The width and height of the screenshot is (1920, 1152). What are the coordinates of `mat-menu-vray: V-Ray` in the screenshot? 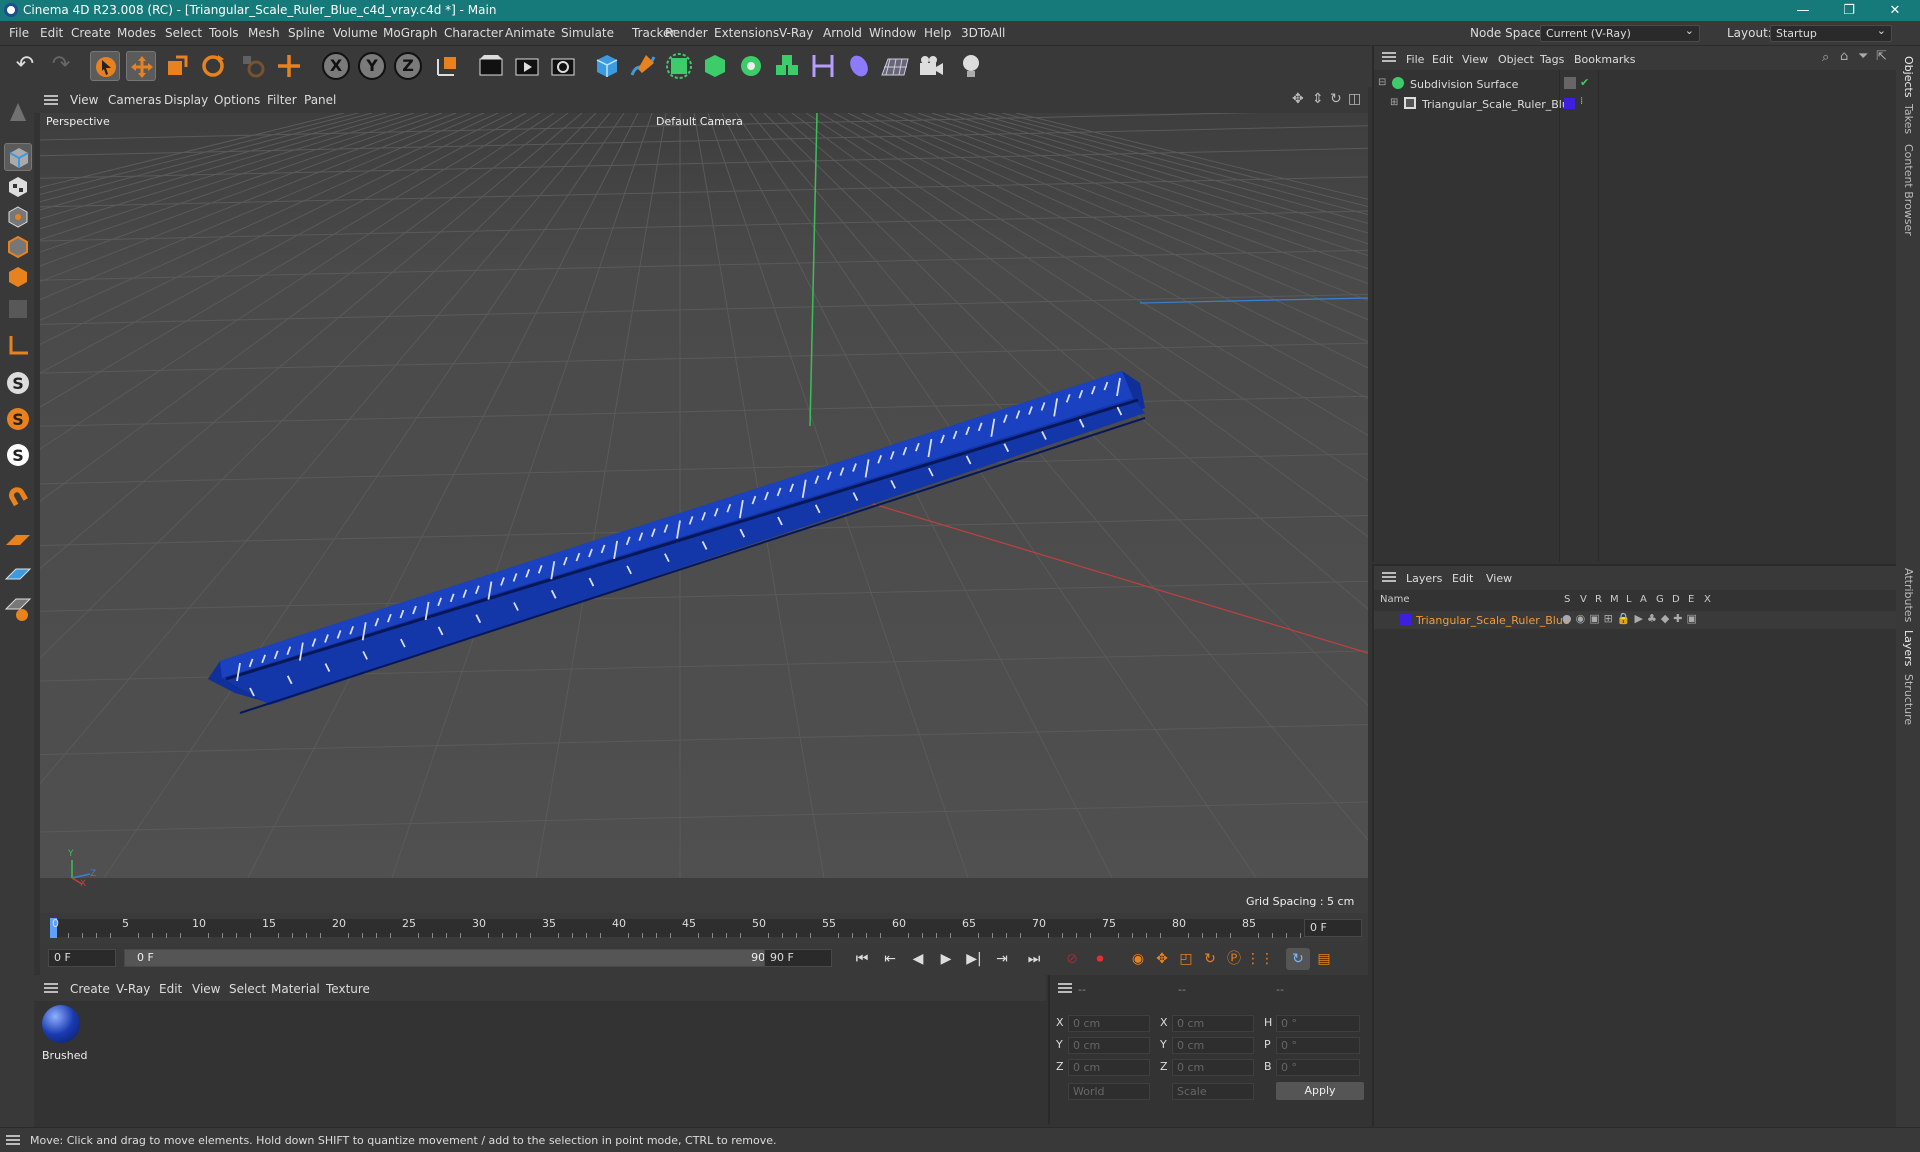 It's located at (133, 989).